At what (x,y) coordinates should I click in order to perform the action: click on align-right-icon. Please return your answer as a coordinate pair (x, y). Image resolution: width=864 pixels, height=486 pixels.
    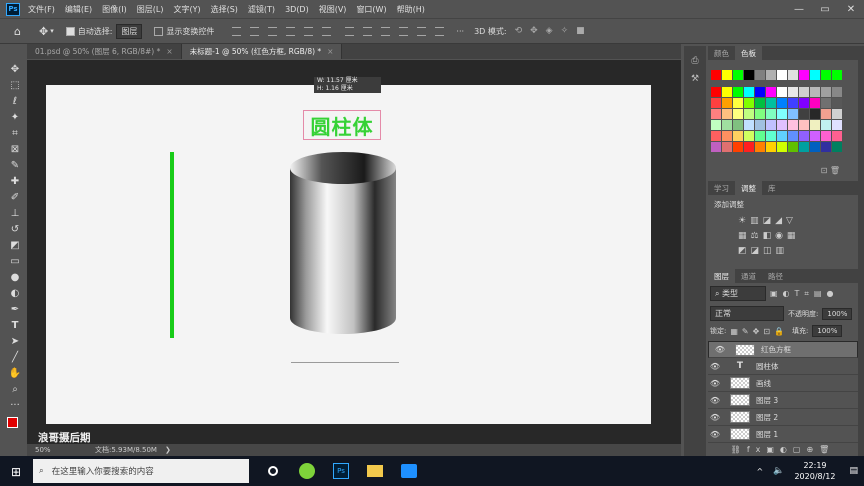
    Looking at the image, I should click on (327, 31).